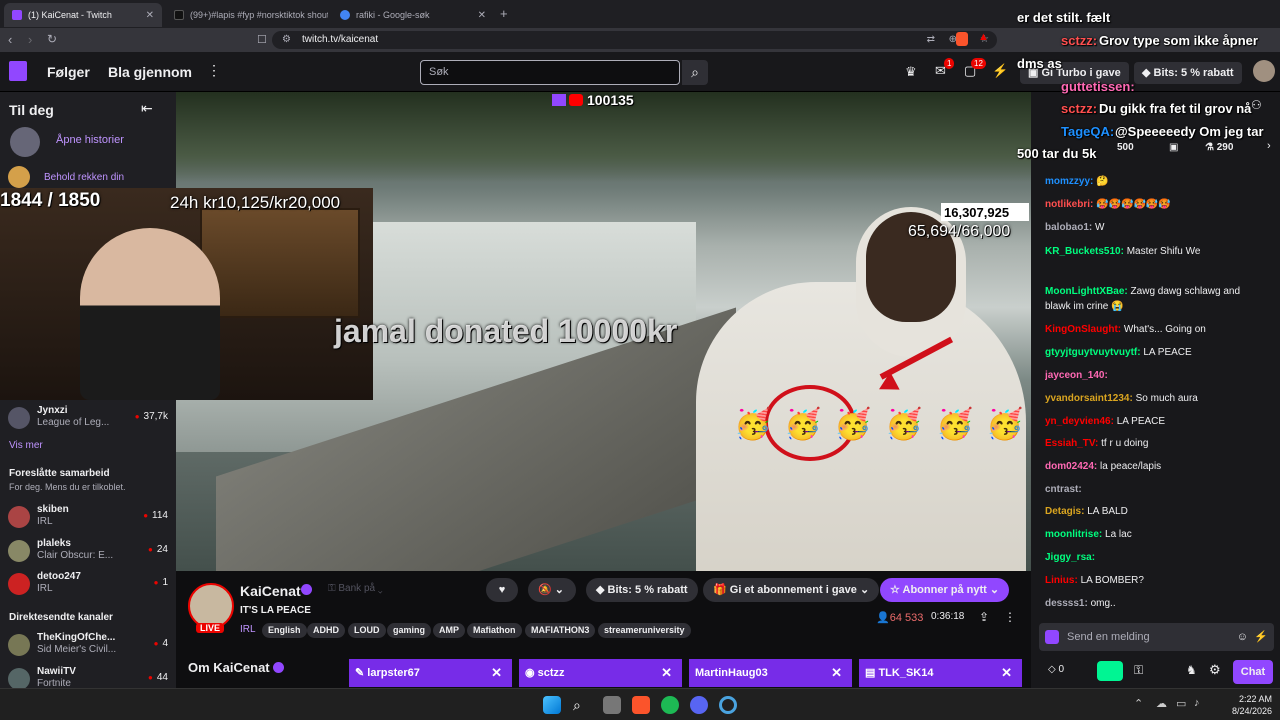 This screenshot has width=1280, height=720. Describe the element at coordinates (413, 15) in the screenshot. I see `browser-tab-google: rafiki - Google-søk ✕` at that location.